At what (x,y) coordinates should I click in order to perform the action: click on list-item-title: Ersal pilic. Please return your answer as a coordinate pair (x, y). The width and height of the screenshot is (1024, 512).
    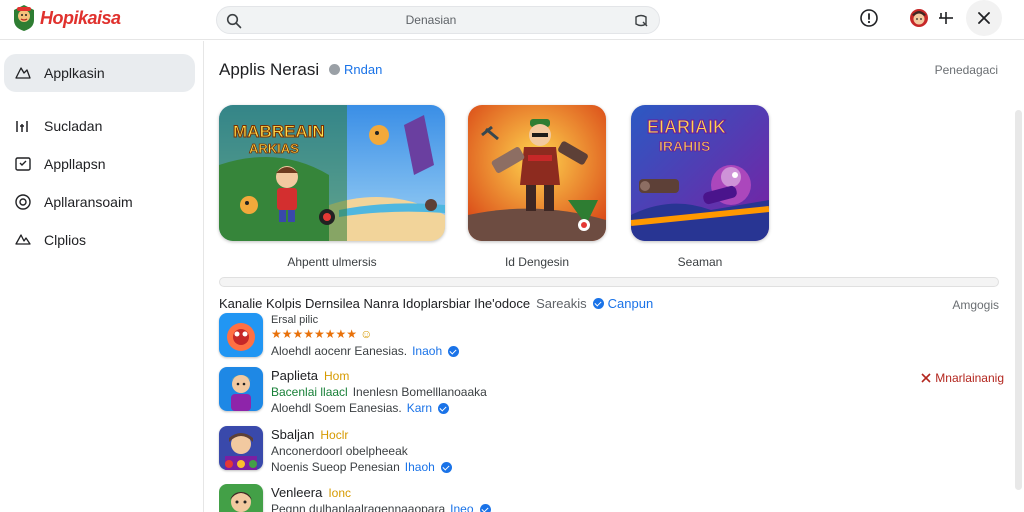
    Looking at the image, I should click on (295, 320).